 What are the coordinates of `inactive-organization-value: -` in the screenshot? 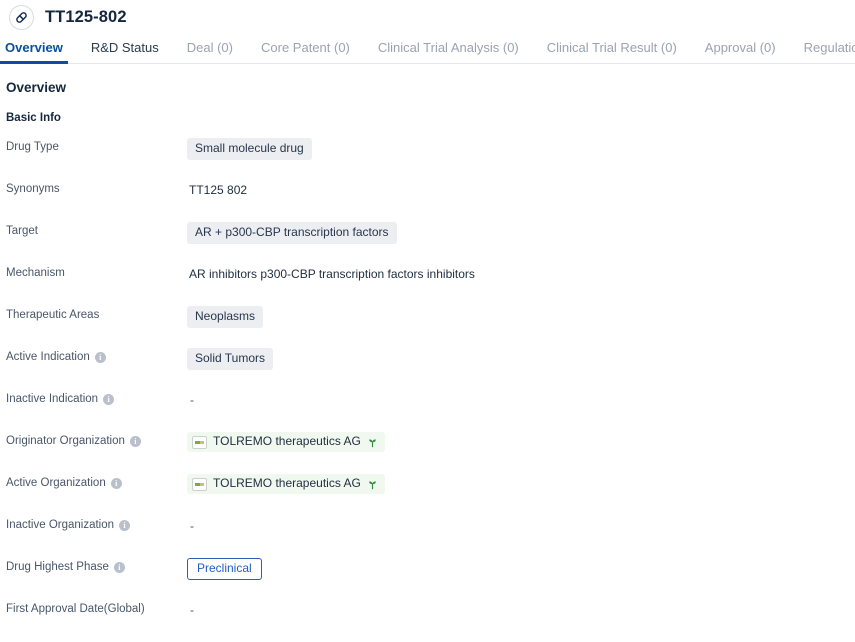 It's located at (192, 526).